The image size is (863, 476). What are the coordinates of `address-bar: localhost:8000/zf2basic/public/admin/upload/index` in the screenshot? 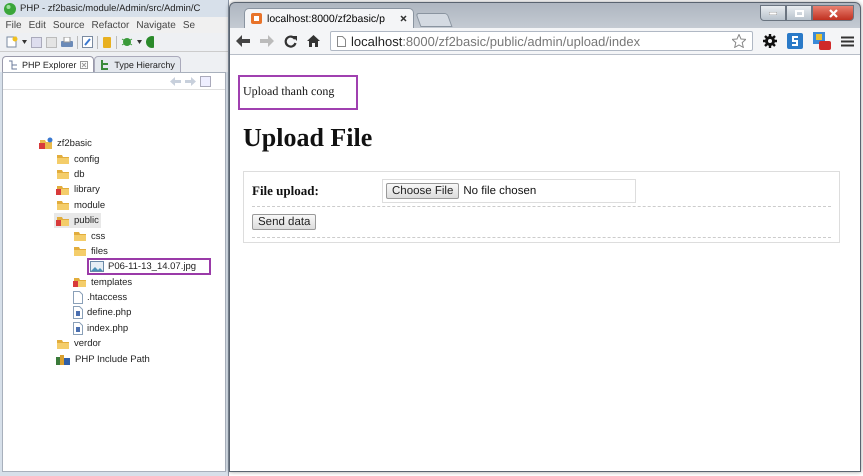 It's located at (541, 41).